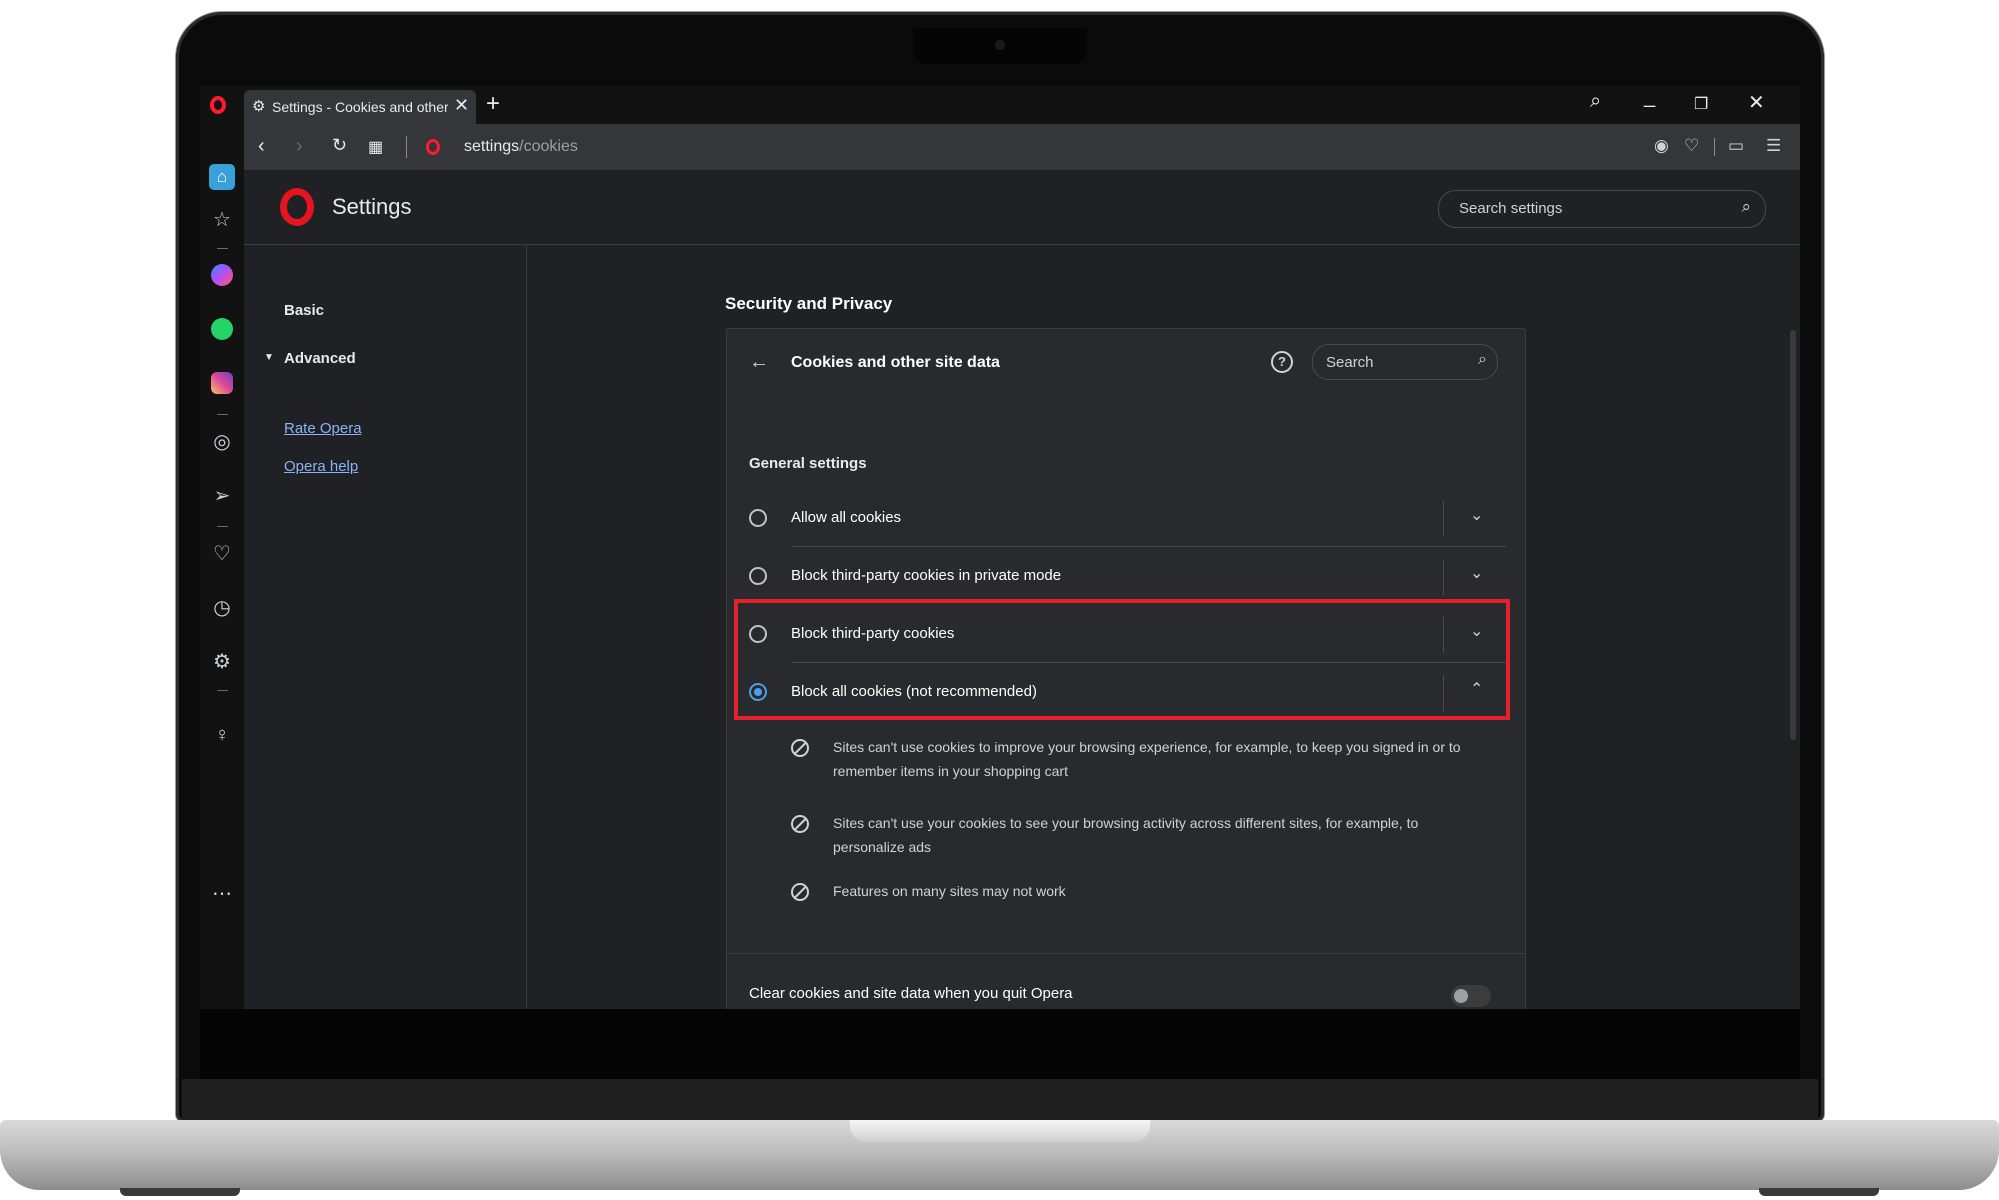 This screenshot has height=1200, width=1999. I want to click on snapshot-icon: ◉, so click(1661, 146).